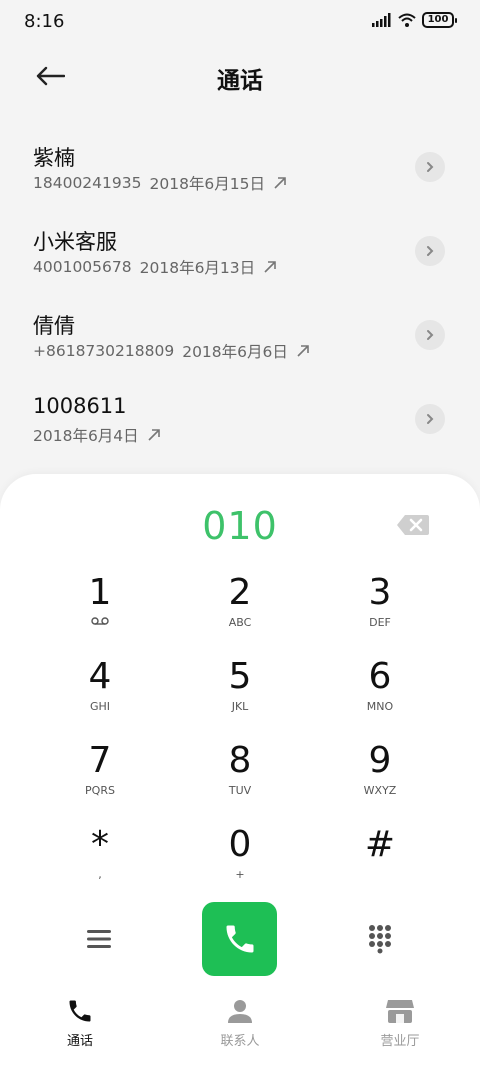  What do you see at coordinates (54, 158) in the screenshot?
I see `call-contact-name: 紫楠` at bounding box center [54, 158].